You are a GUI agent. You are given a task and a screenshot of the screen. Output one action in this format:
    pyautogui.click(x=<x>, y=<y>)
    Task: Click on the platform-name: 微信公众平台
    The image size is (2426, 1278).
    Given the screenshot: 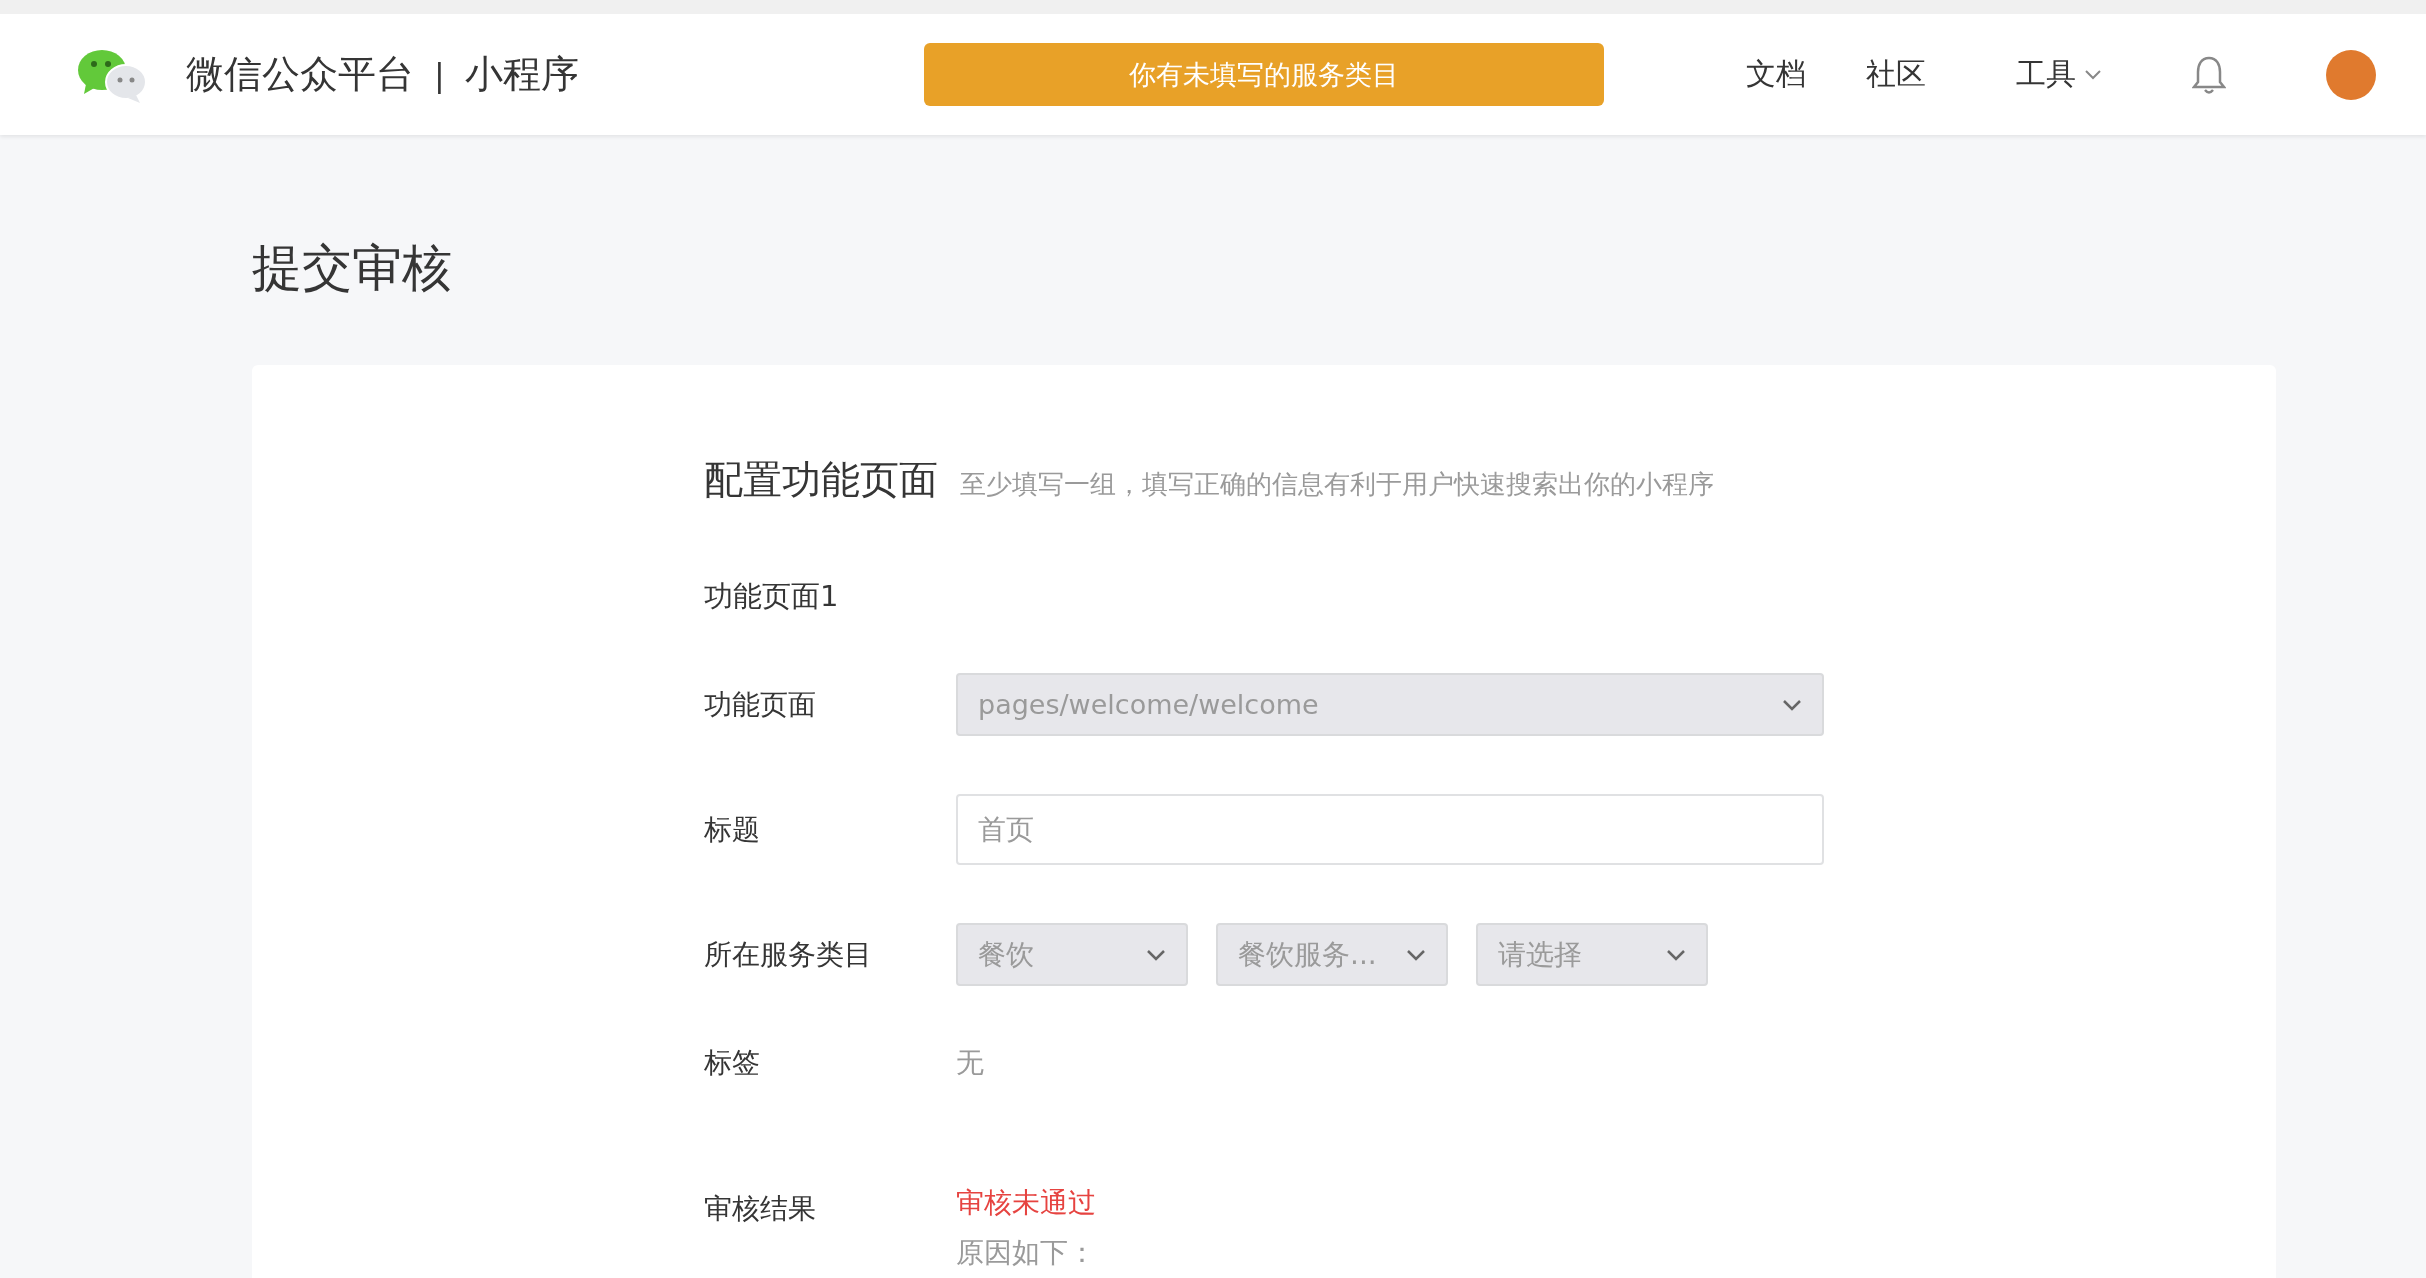 What is the action you would take?
    pyautogui.click(x=300, y=74)
    